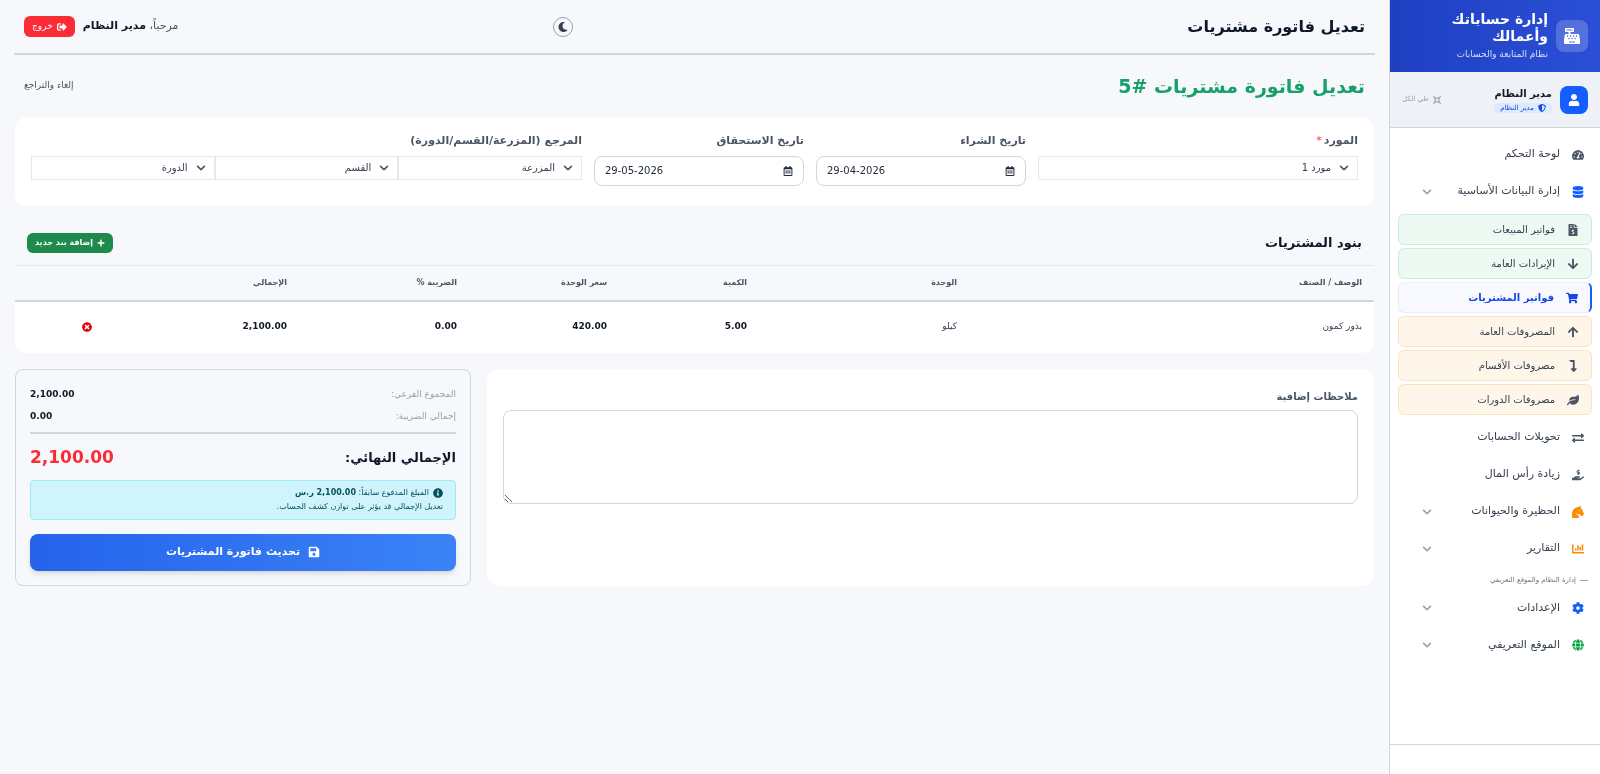  What do you see at coordinates (1495, 608) in the screenshot?
I see `menu-group: الإعدادات` at bounding box center [1495, 608].